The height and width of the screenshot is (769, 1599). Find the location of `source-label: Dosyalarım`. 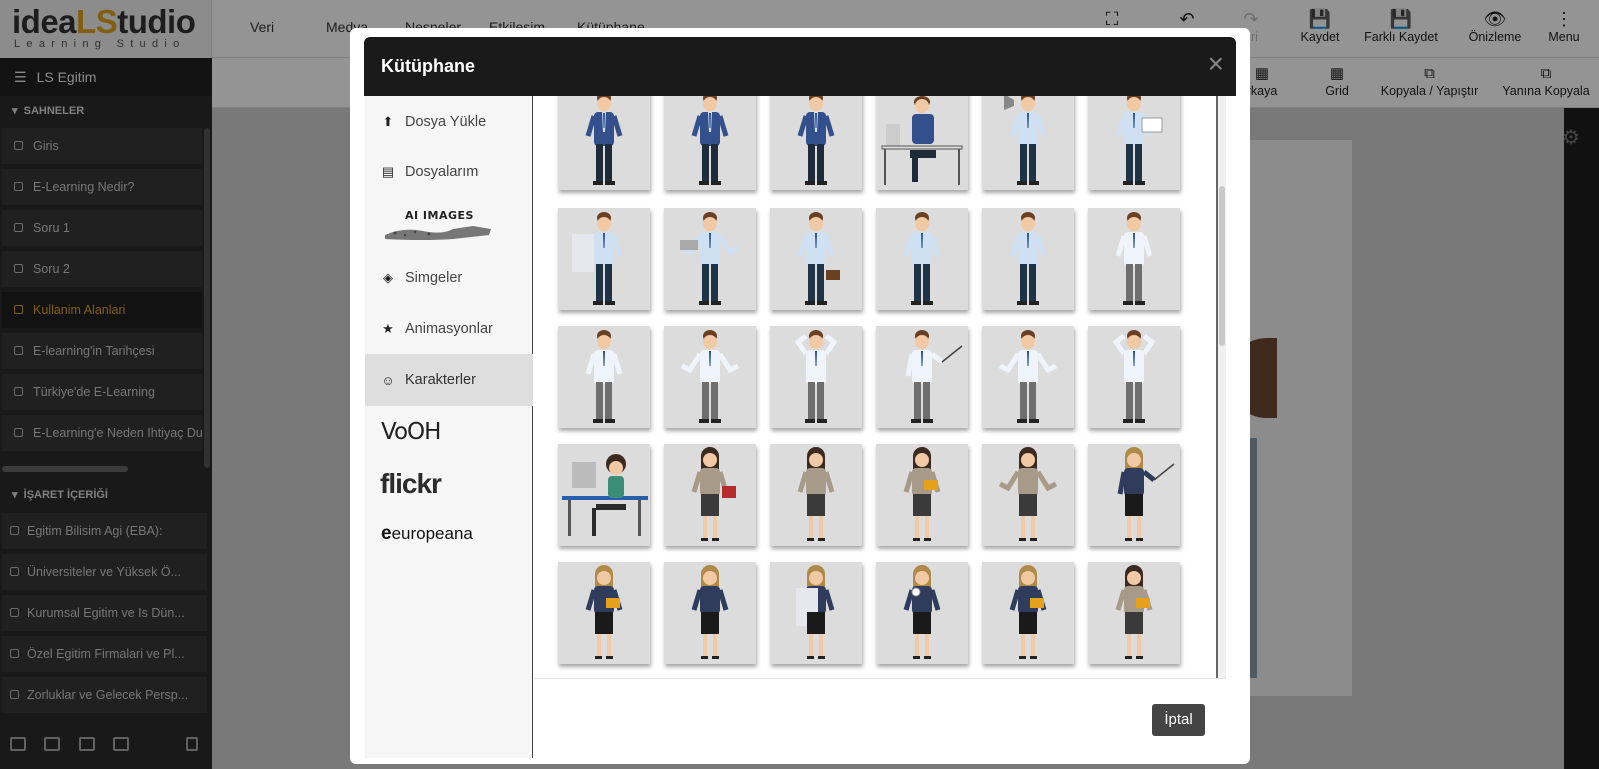

source-label: Dosyalarım is located at coordinates (442, 172).